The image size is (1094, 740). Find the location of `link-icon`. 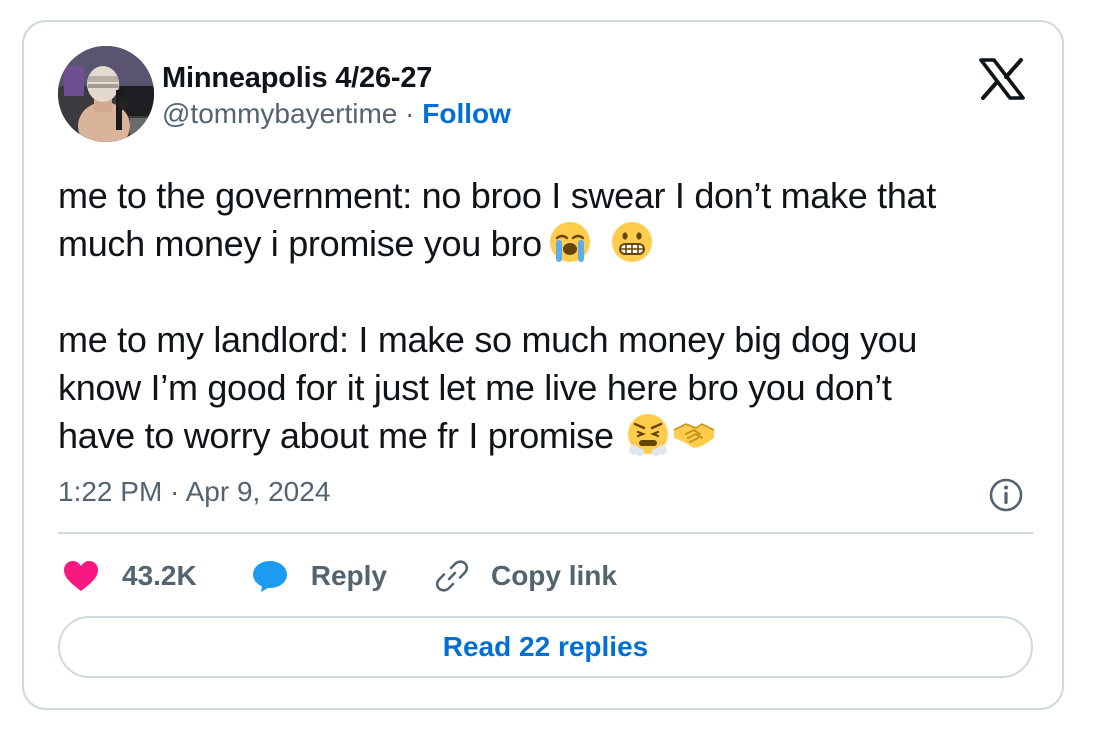

link-icon is located at coordinates (452, 576).